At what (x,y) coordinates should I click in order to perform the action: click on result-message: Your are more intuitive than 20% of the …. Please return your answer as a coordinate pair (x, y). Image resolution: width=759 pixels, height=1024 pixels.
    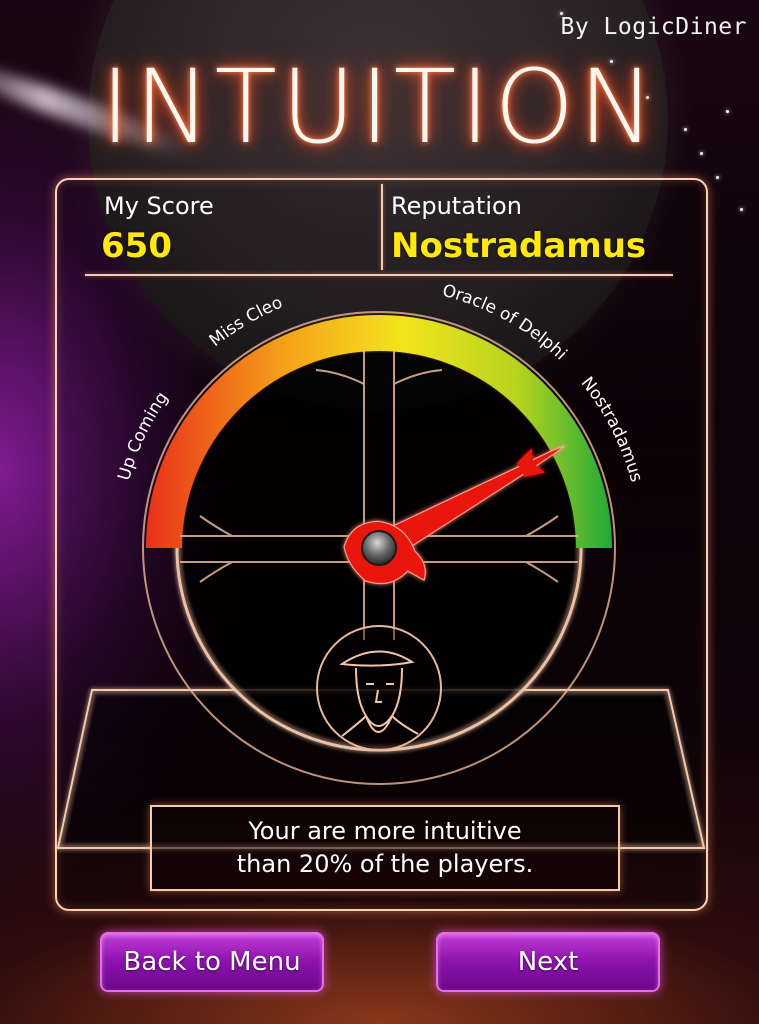
    Looking at the image, I should click on (385, 848).